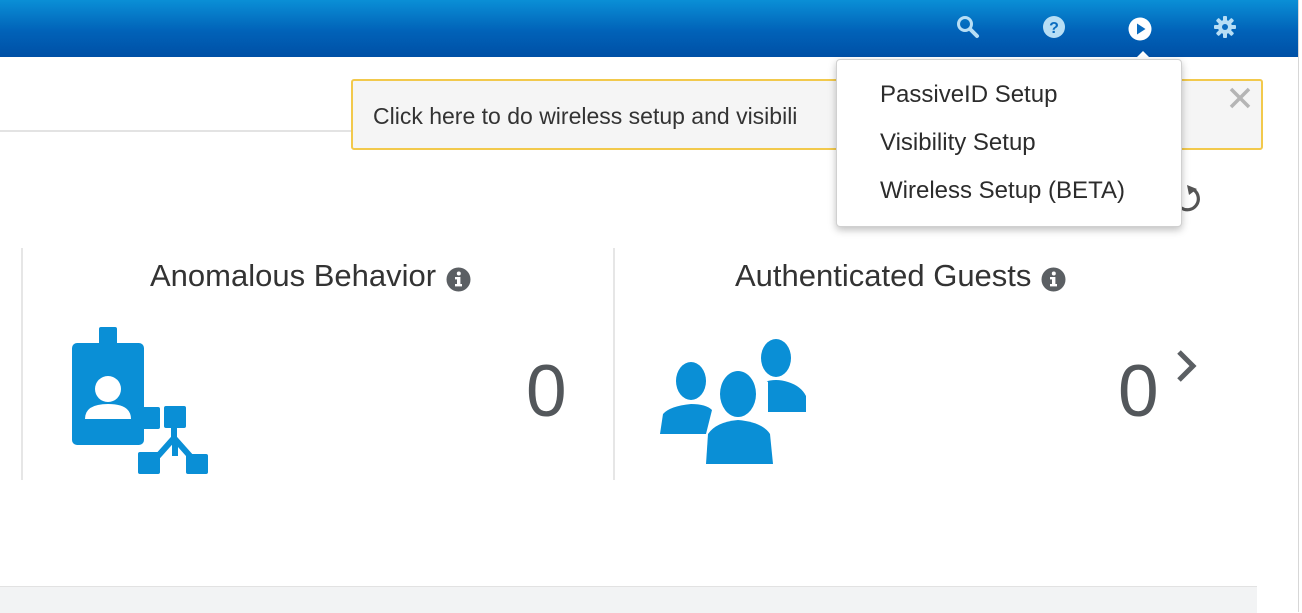 Image resolution: width=1302 pixels, height=613 pixels. What do you see at coordinates (1138, 391) in the screenshot?
I see `authenticated-guests-count: 0` at bounding box center [1138, 391].